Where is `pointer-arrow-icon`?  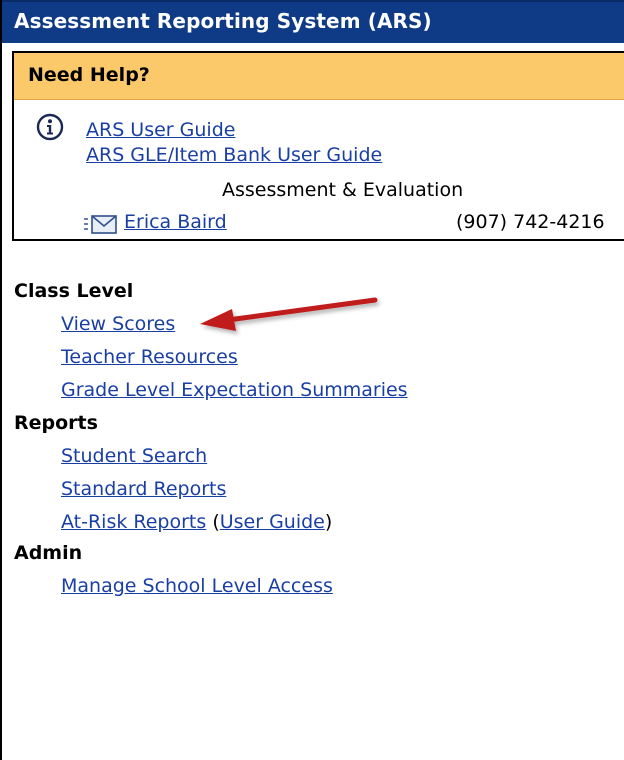
pointer-arrow-icon is located at coordinates (289, 314).